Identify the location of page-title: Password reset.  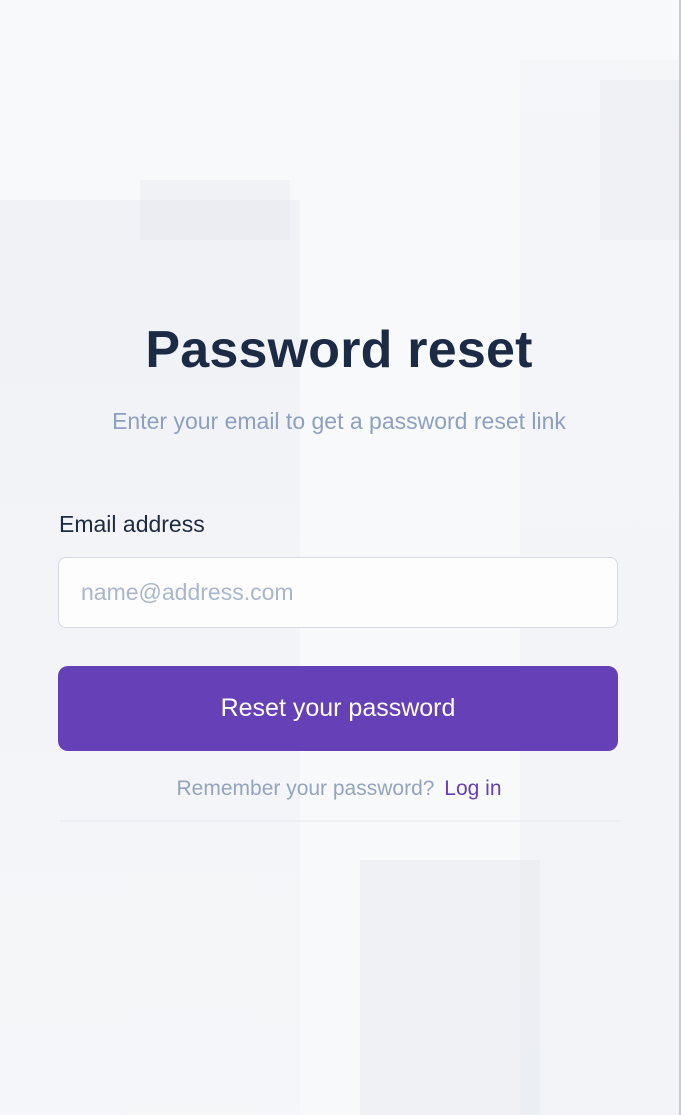
(339, 350).